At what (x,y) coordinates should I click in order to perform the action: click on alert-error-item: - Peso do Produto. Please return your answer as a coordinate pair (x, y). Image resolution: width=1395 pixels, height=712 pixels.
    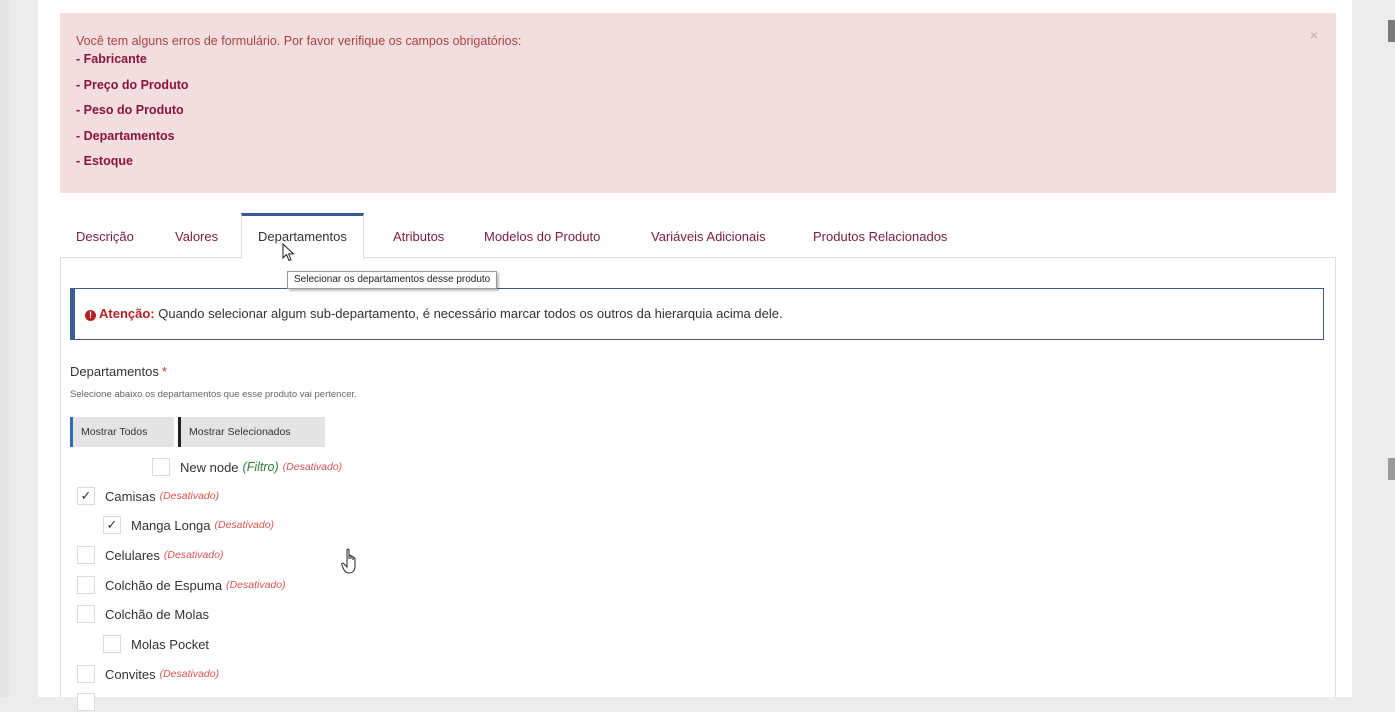
    Looking at the image, I should click on (130, 110).